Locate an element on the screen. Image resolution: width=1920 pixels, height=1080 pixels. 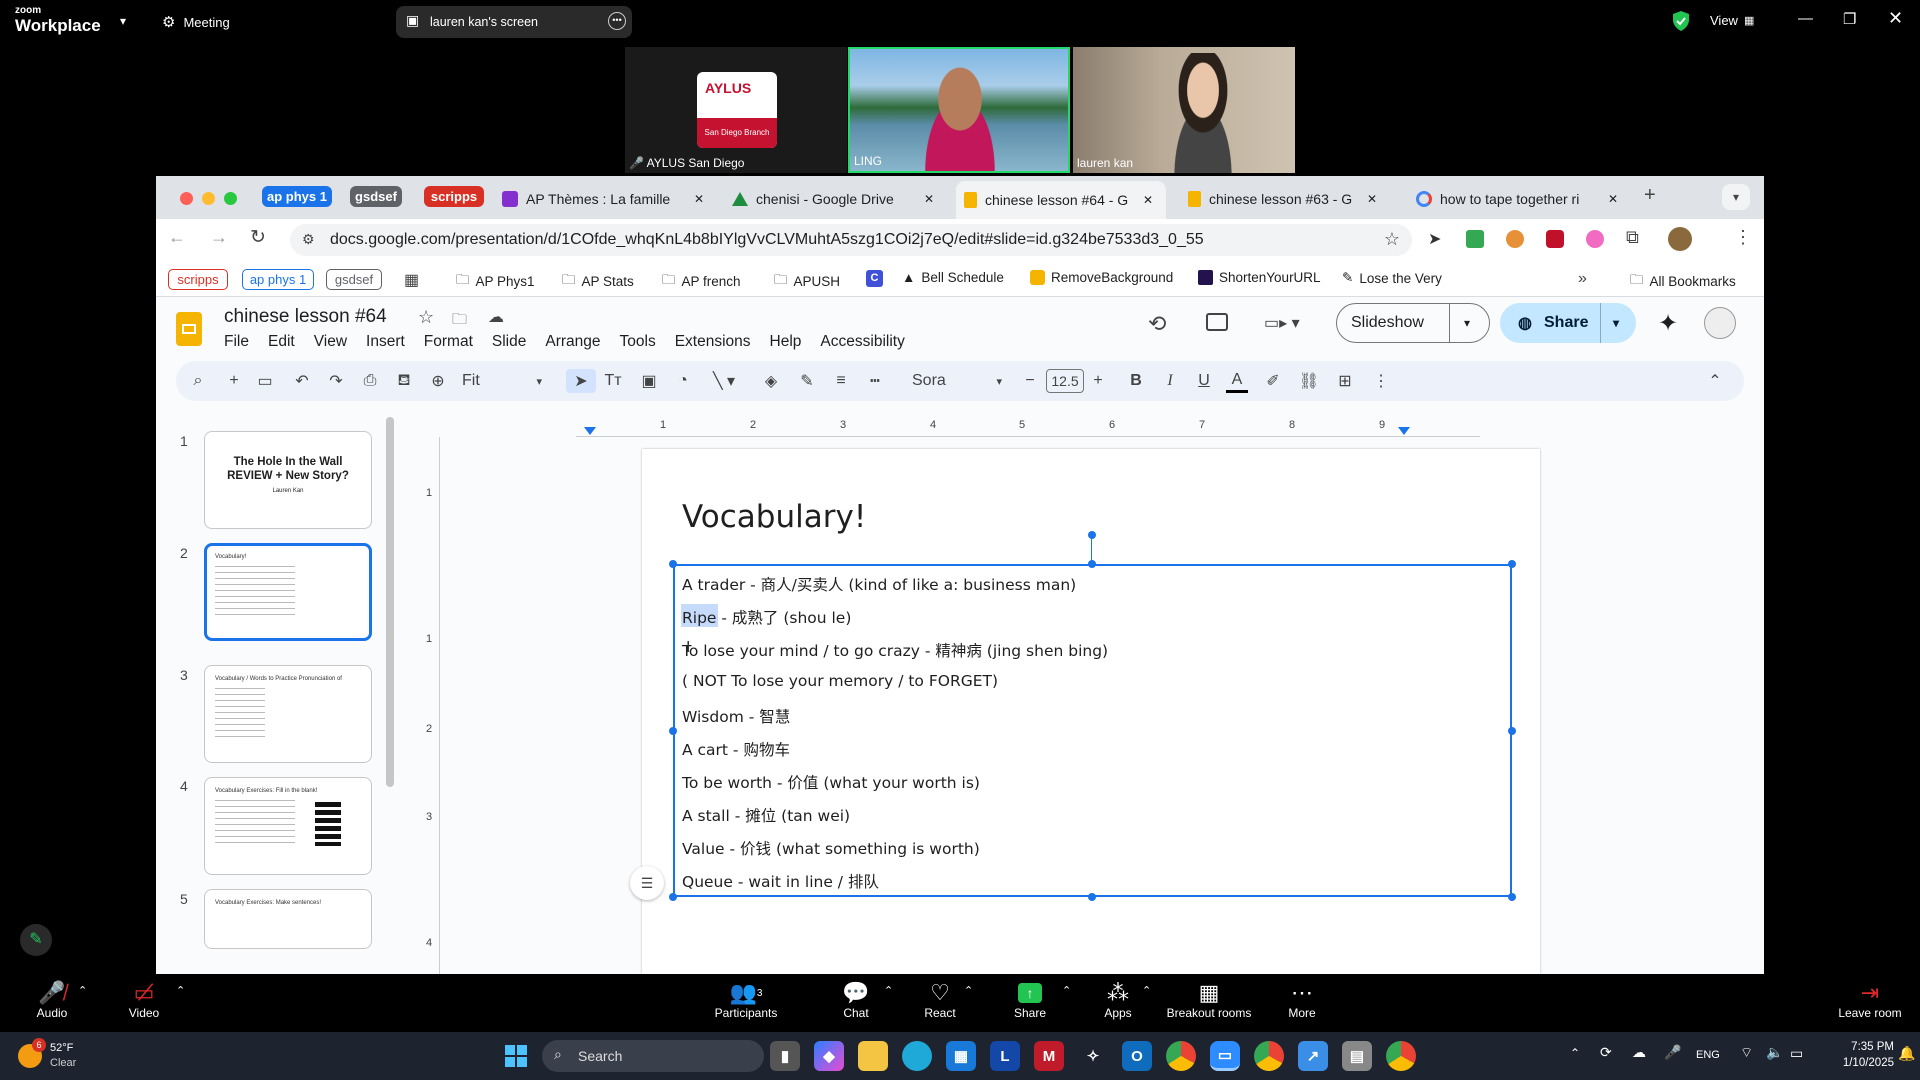
resize-handle-tm is located at coordinates (1092, 564).